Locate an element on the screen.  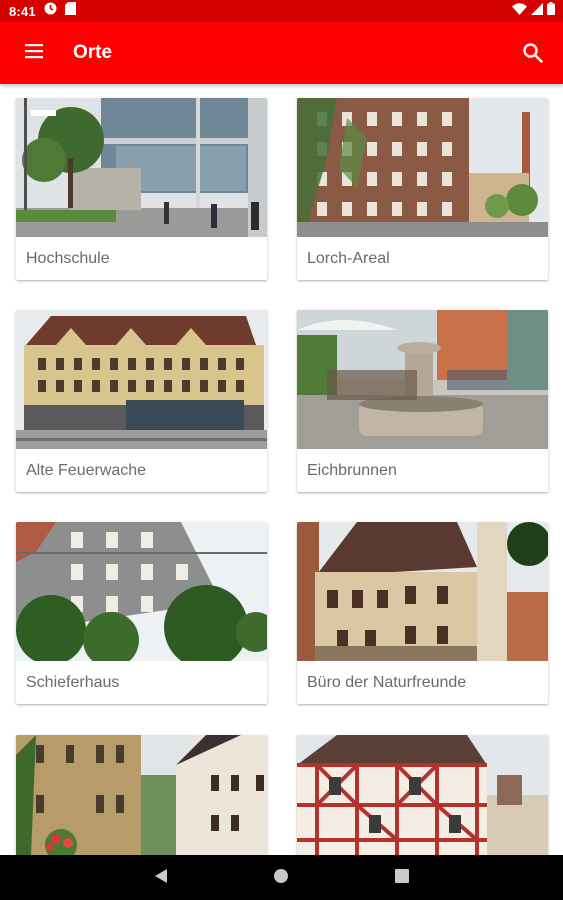
recents-button is located at coordinates (402, 878).